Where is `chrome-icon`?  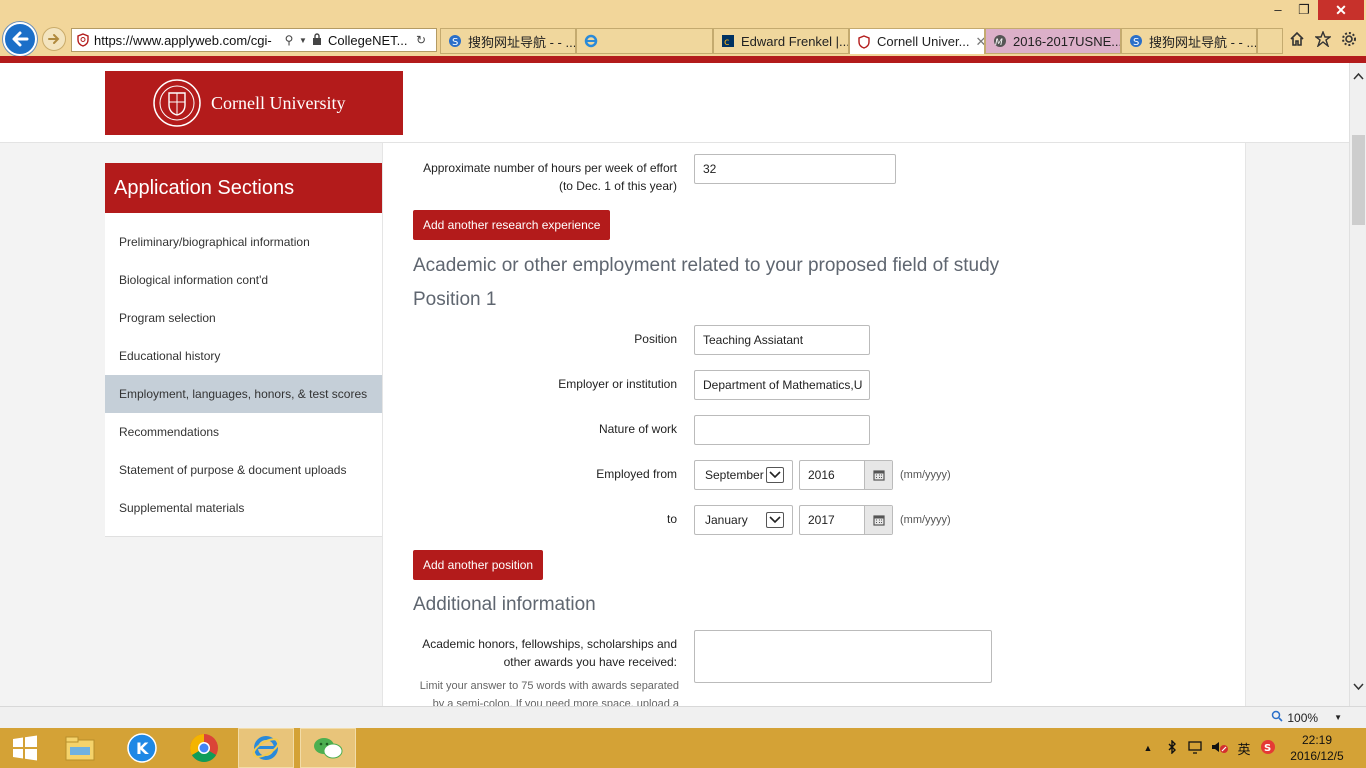 chrome-icon is located at coordinates (204, 748).